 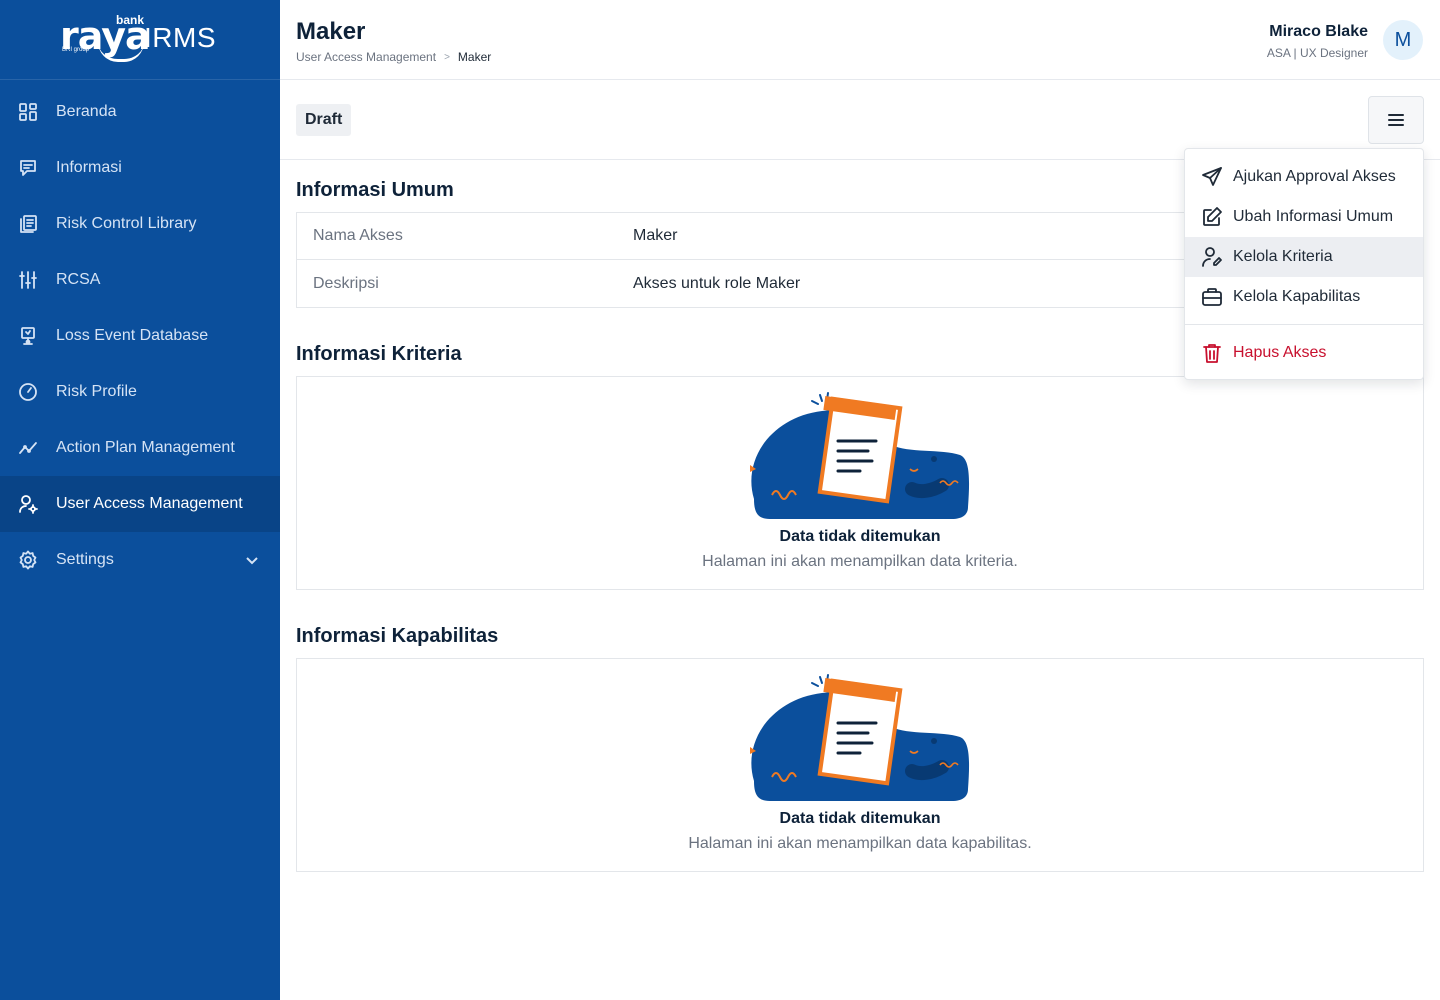 I want to click on sidebar-item-label: Action Plan Management, so click(x=145, y=447).